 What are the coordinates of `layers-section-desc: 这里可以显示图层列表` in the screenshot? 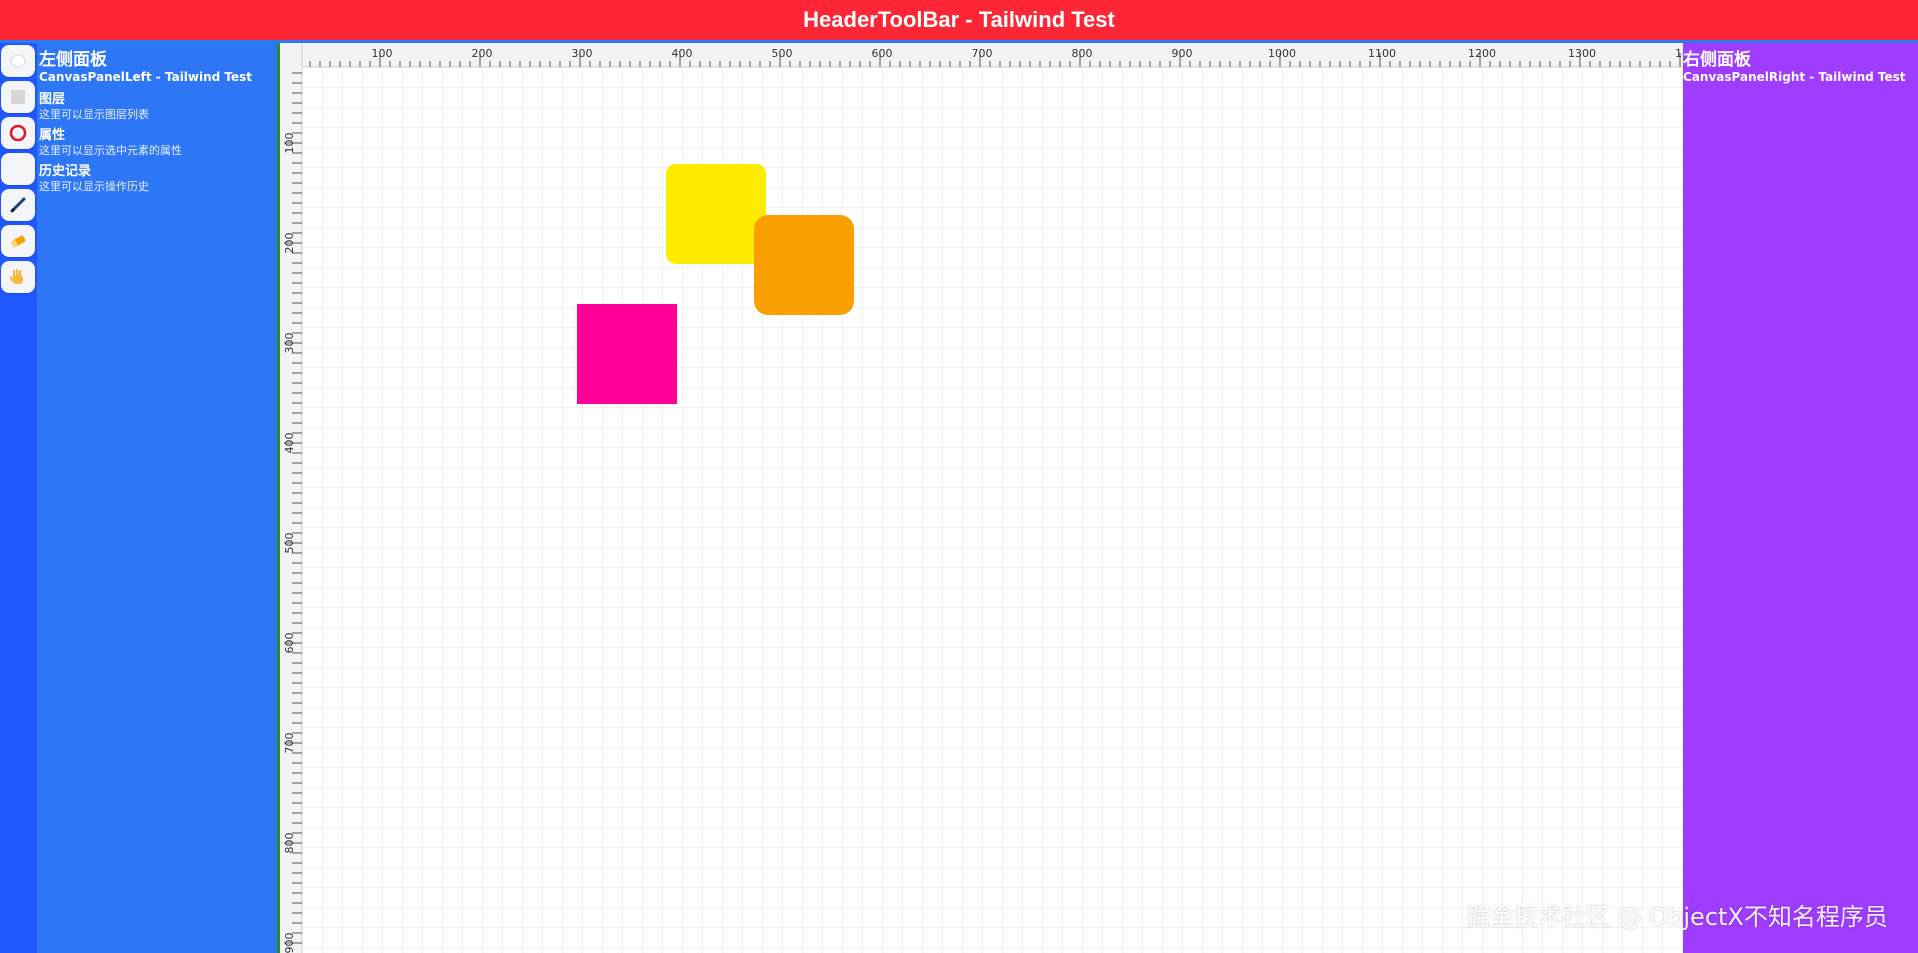 It's located at (94, 114).